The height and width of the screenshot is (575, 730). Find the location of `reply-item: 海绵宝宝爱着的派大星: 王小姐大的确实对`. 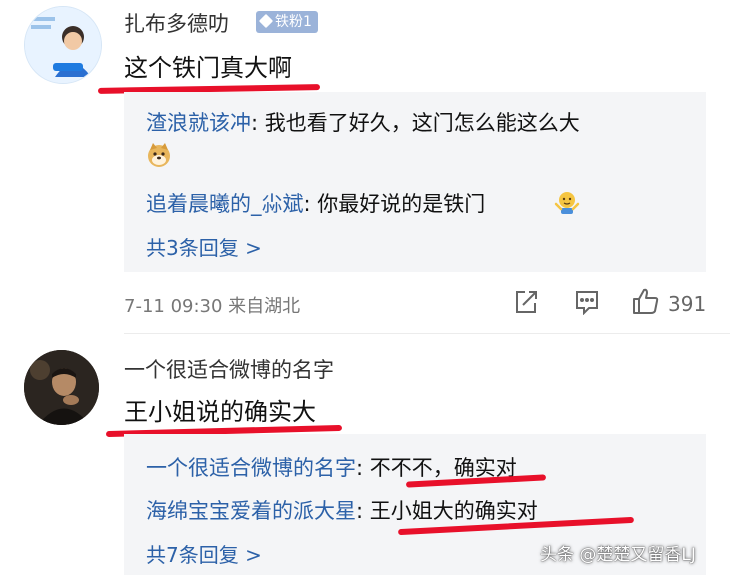

reply-item: 海绵宝宝爱着的派大星: 王小姐大的确实对 is located at coordinates (342, 510).